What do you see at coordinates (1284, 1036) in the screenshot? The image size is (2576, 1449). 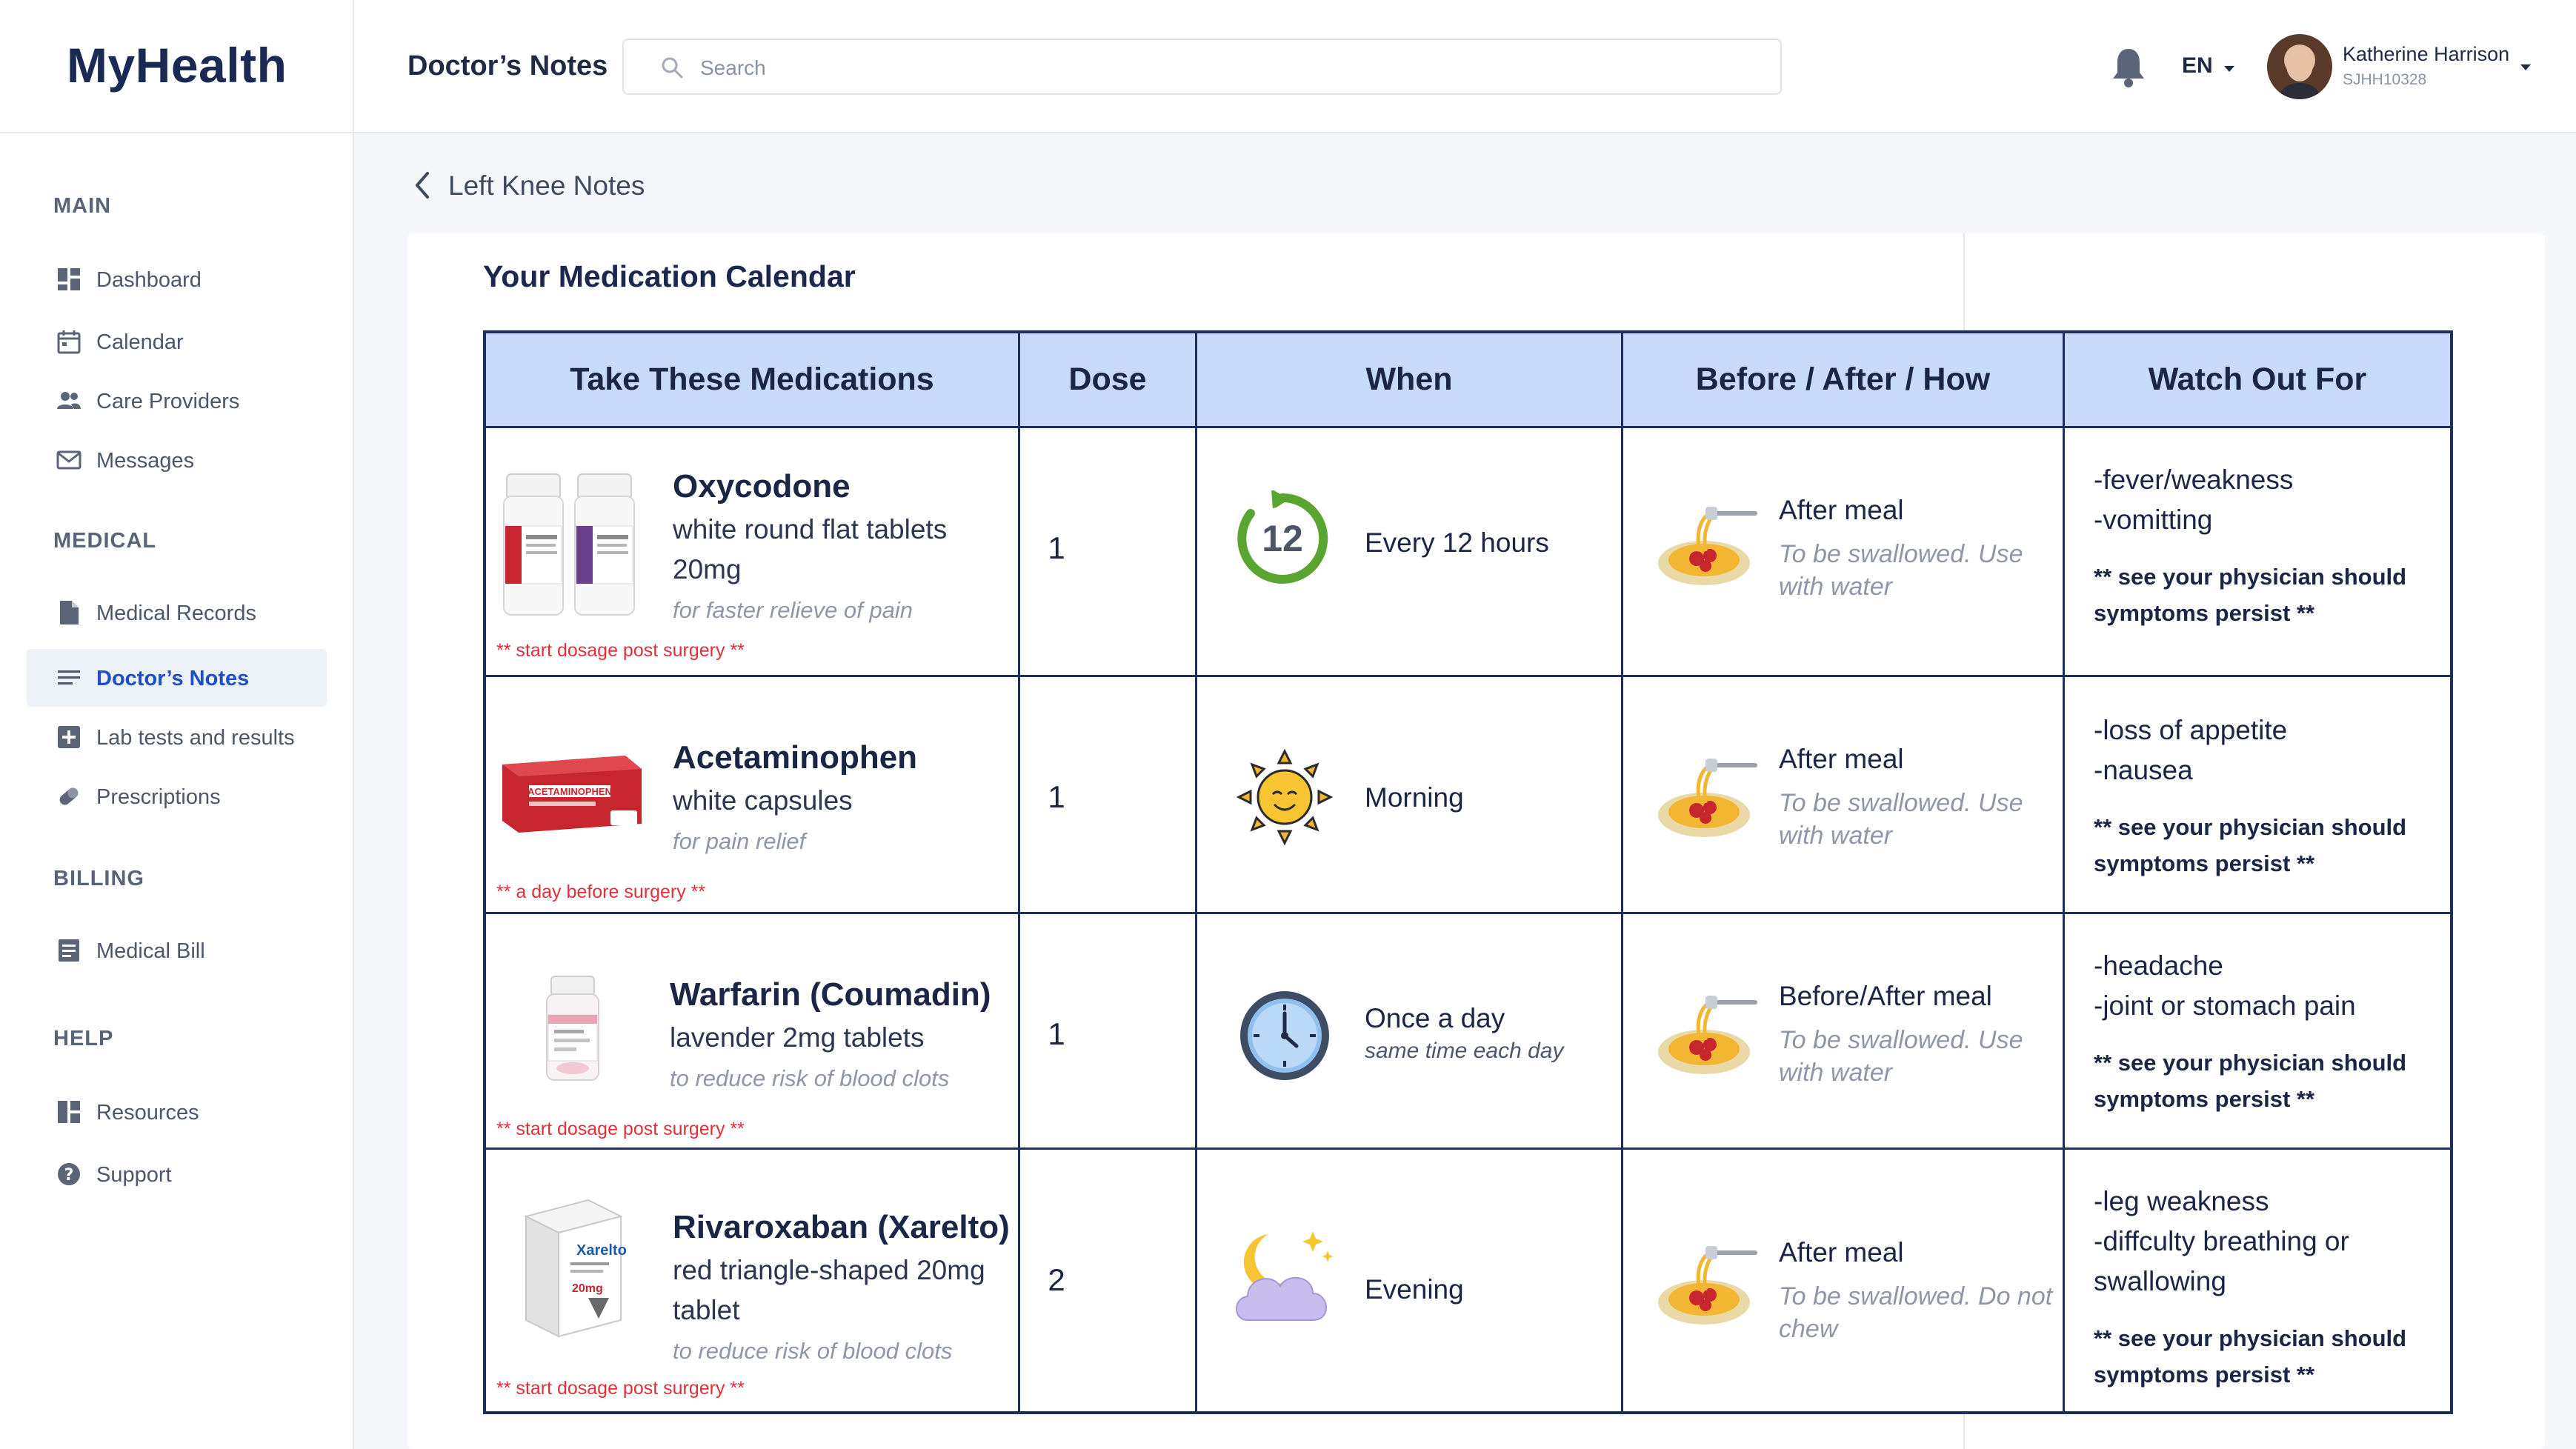 I see `clock-icon` at bounding box center [1284, 1036].